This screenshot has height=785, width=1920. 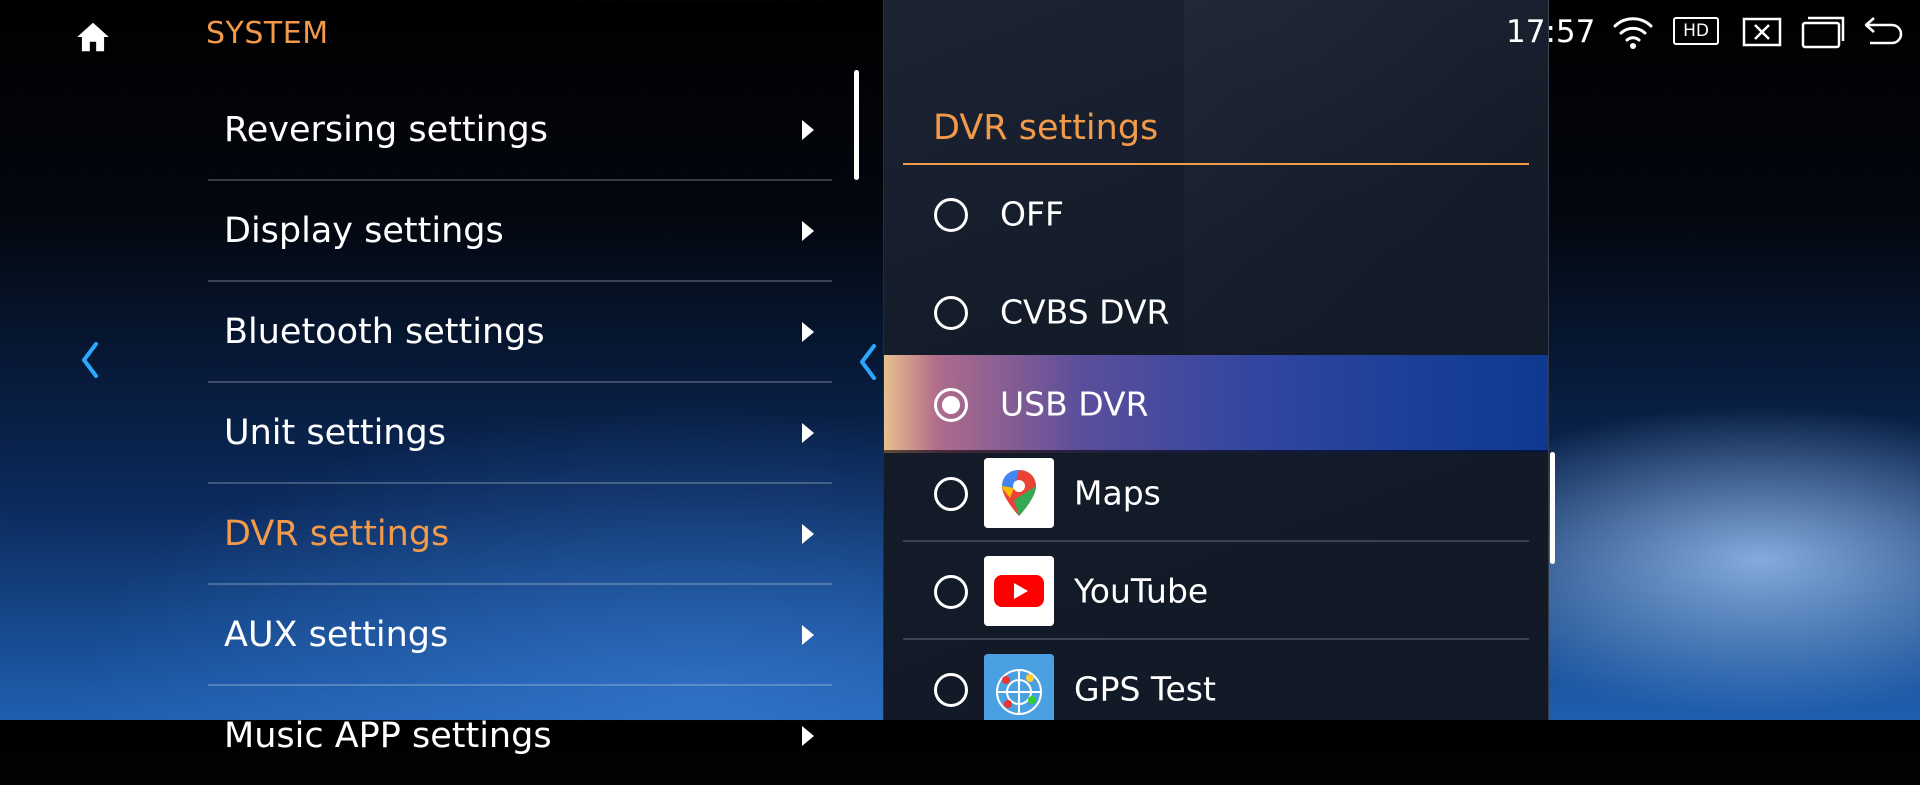 What do you see at coordinates (1762, 32) in the screenshot?
I see `close-box-icon` at bounding box center [1762, 32].